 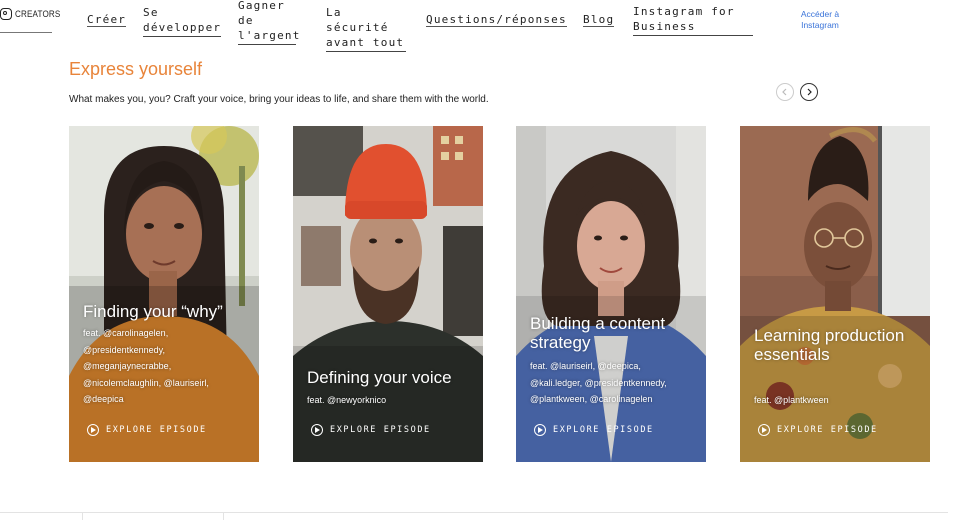 I want to click on featured-line: @meganjaynecrabbe,, so click(x=127, y=366).